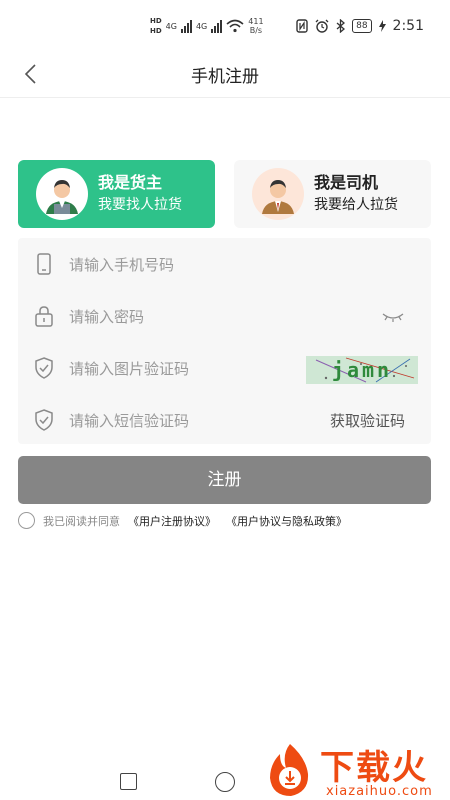  Describe the element at coordinates (367, 420) in the screenshot. I see `get-code-button: 获取验证码` at that location.